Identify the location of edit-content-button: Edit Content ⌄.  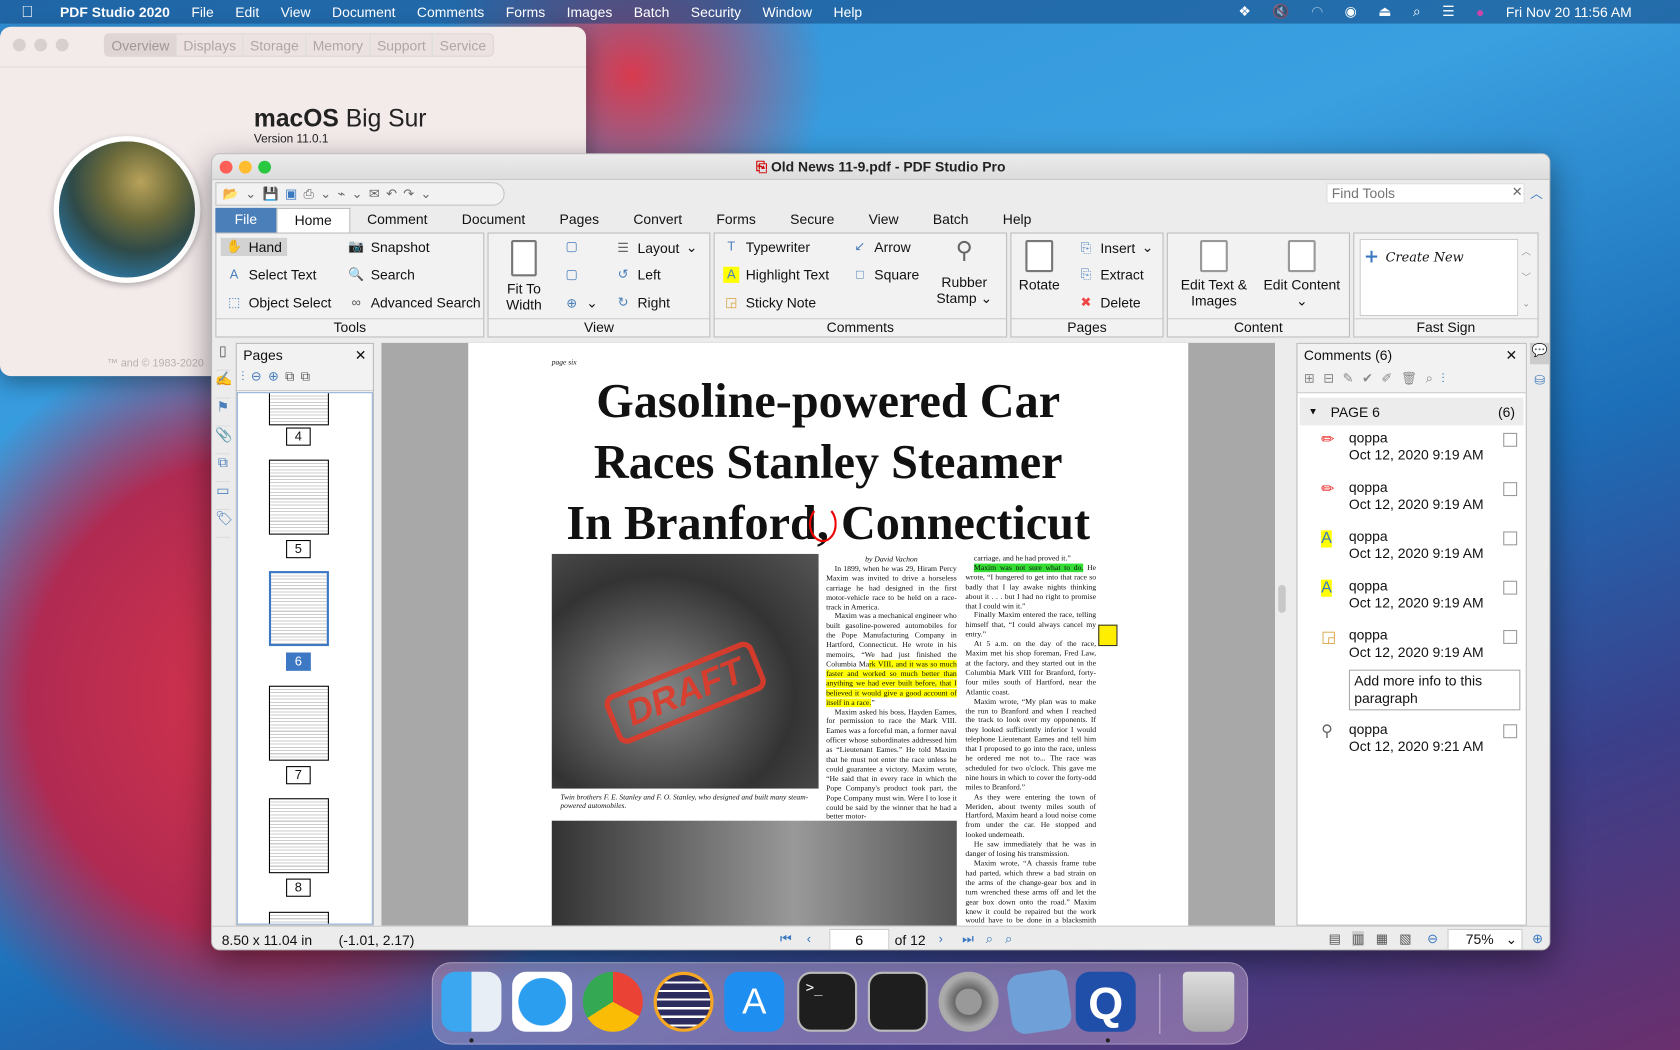
(1302, 274).